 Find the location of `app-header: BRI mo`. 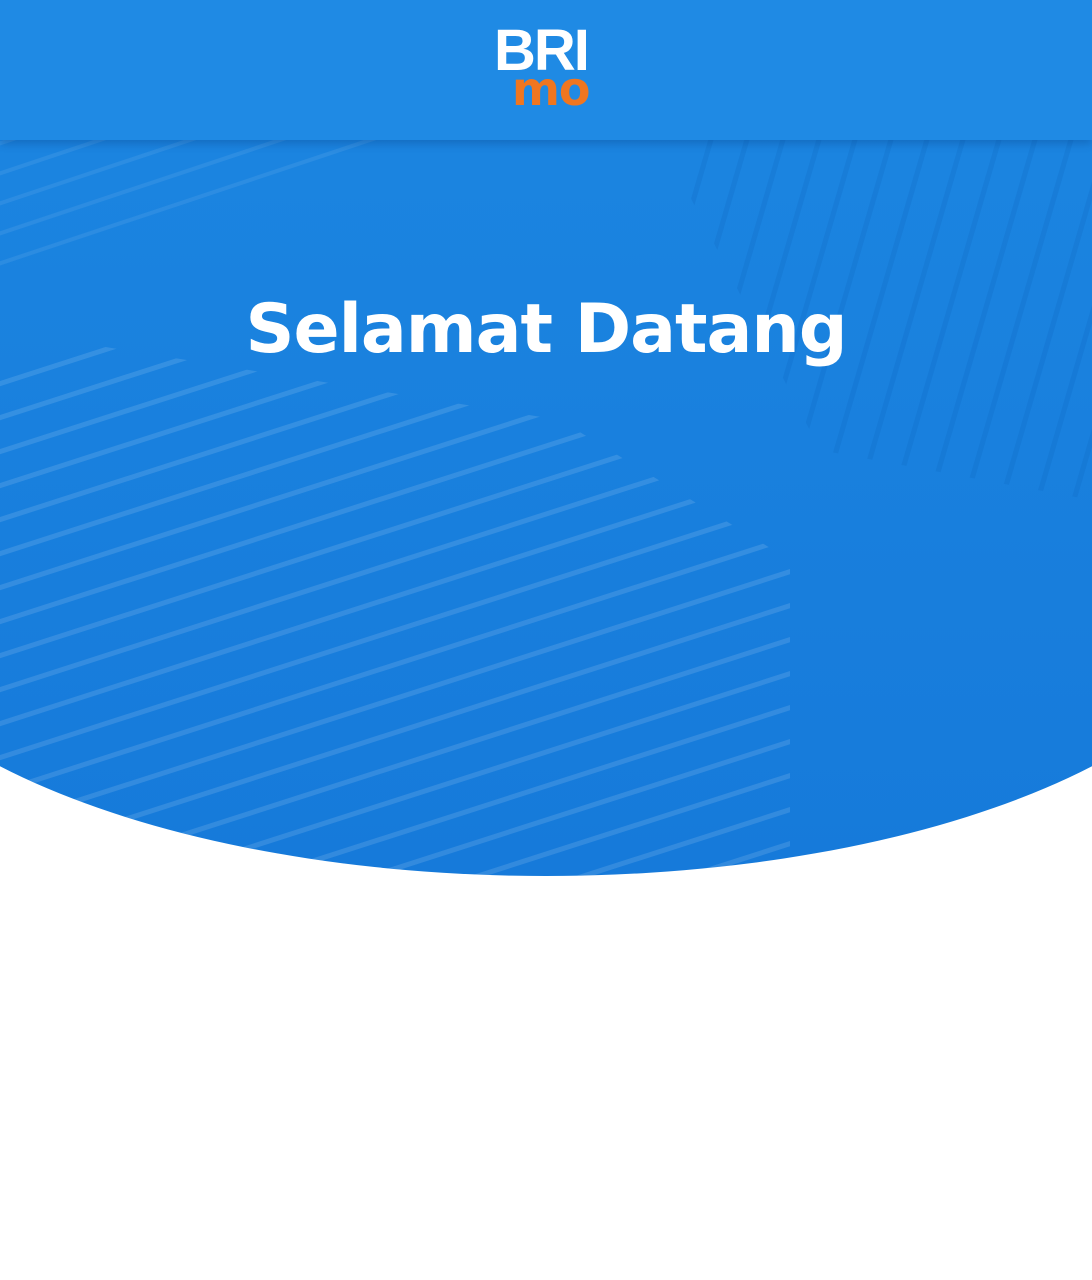

app-header: BRI mo is located at coordinates (546, 70).